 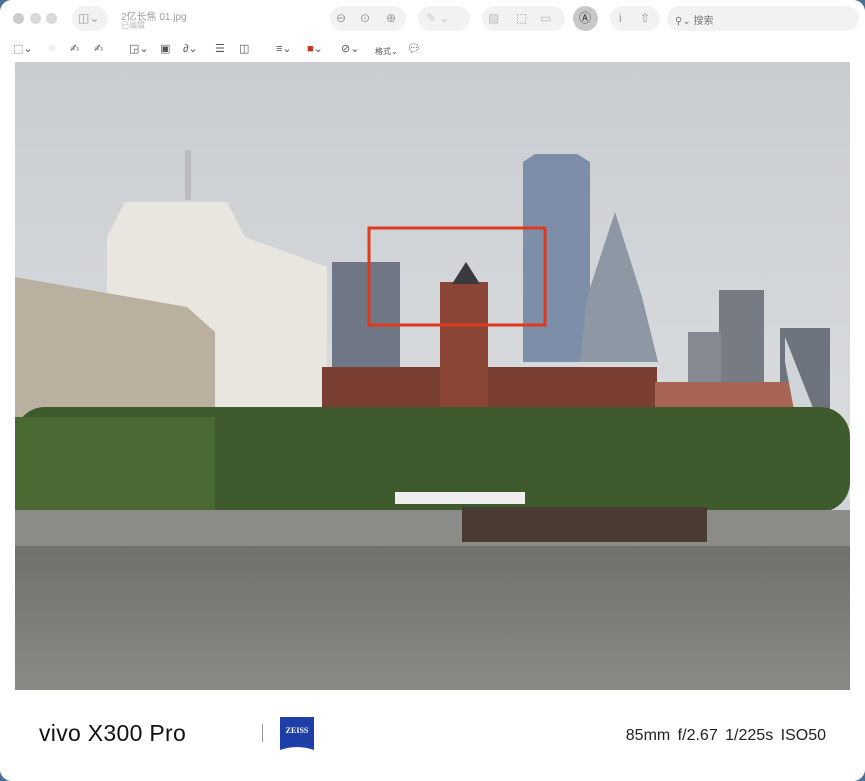 I want to click on zeiss-logo: ZEISS, so click(x=297, y=733).